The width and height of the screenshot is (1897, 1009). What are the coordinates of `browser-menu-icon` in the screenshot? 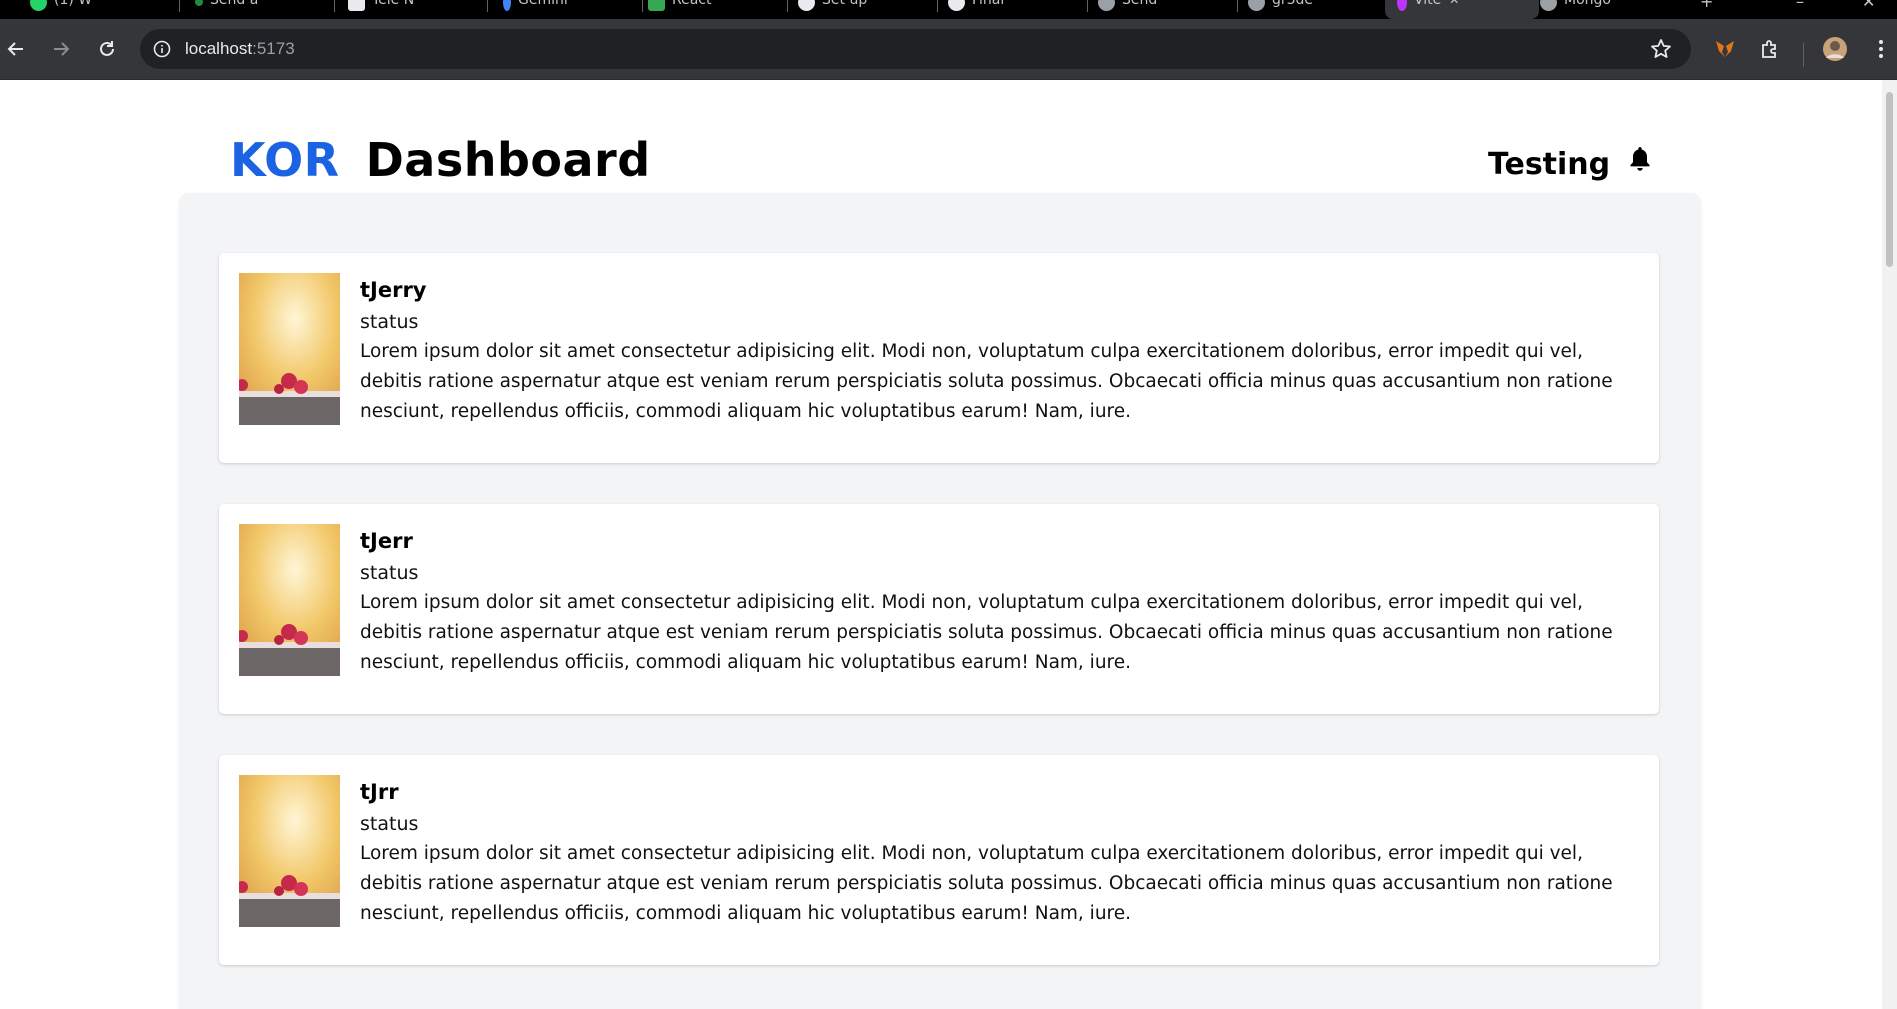 It's located at (1881, 49).